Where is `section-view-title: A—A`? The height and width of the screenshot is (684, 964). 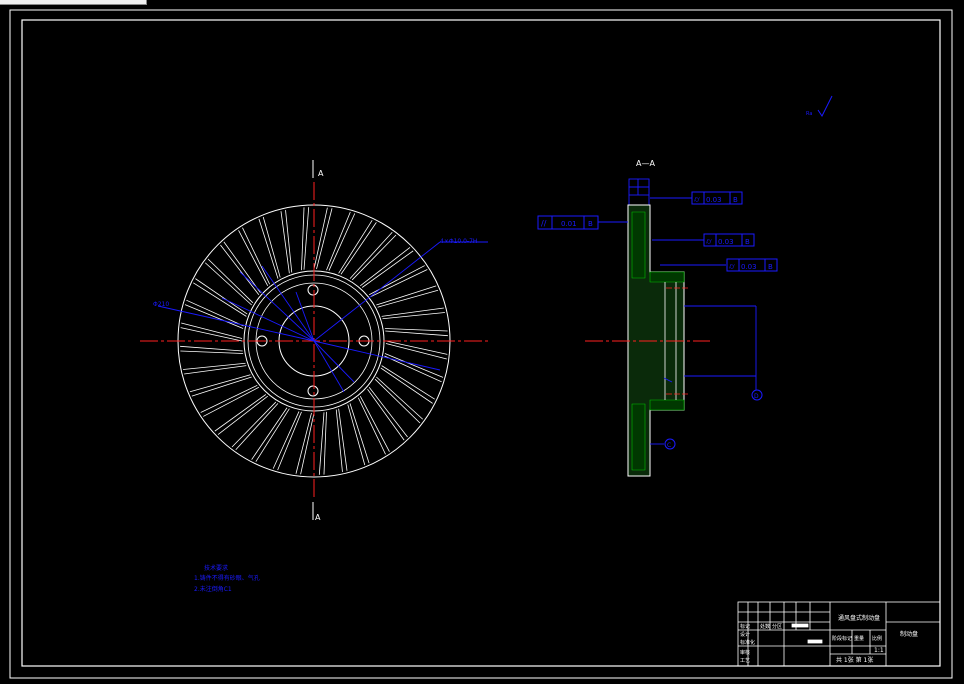 section-view-title: A—A is located at coordinates (645, 163).